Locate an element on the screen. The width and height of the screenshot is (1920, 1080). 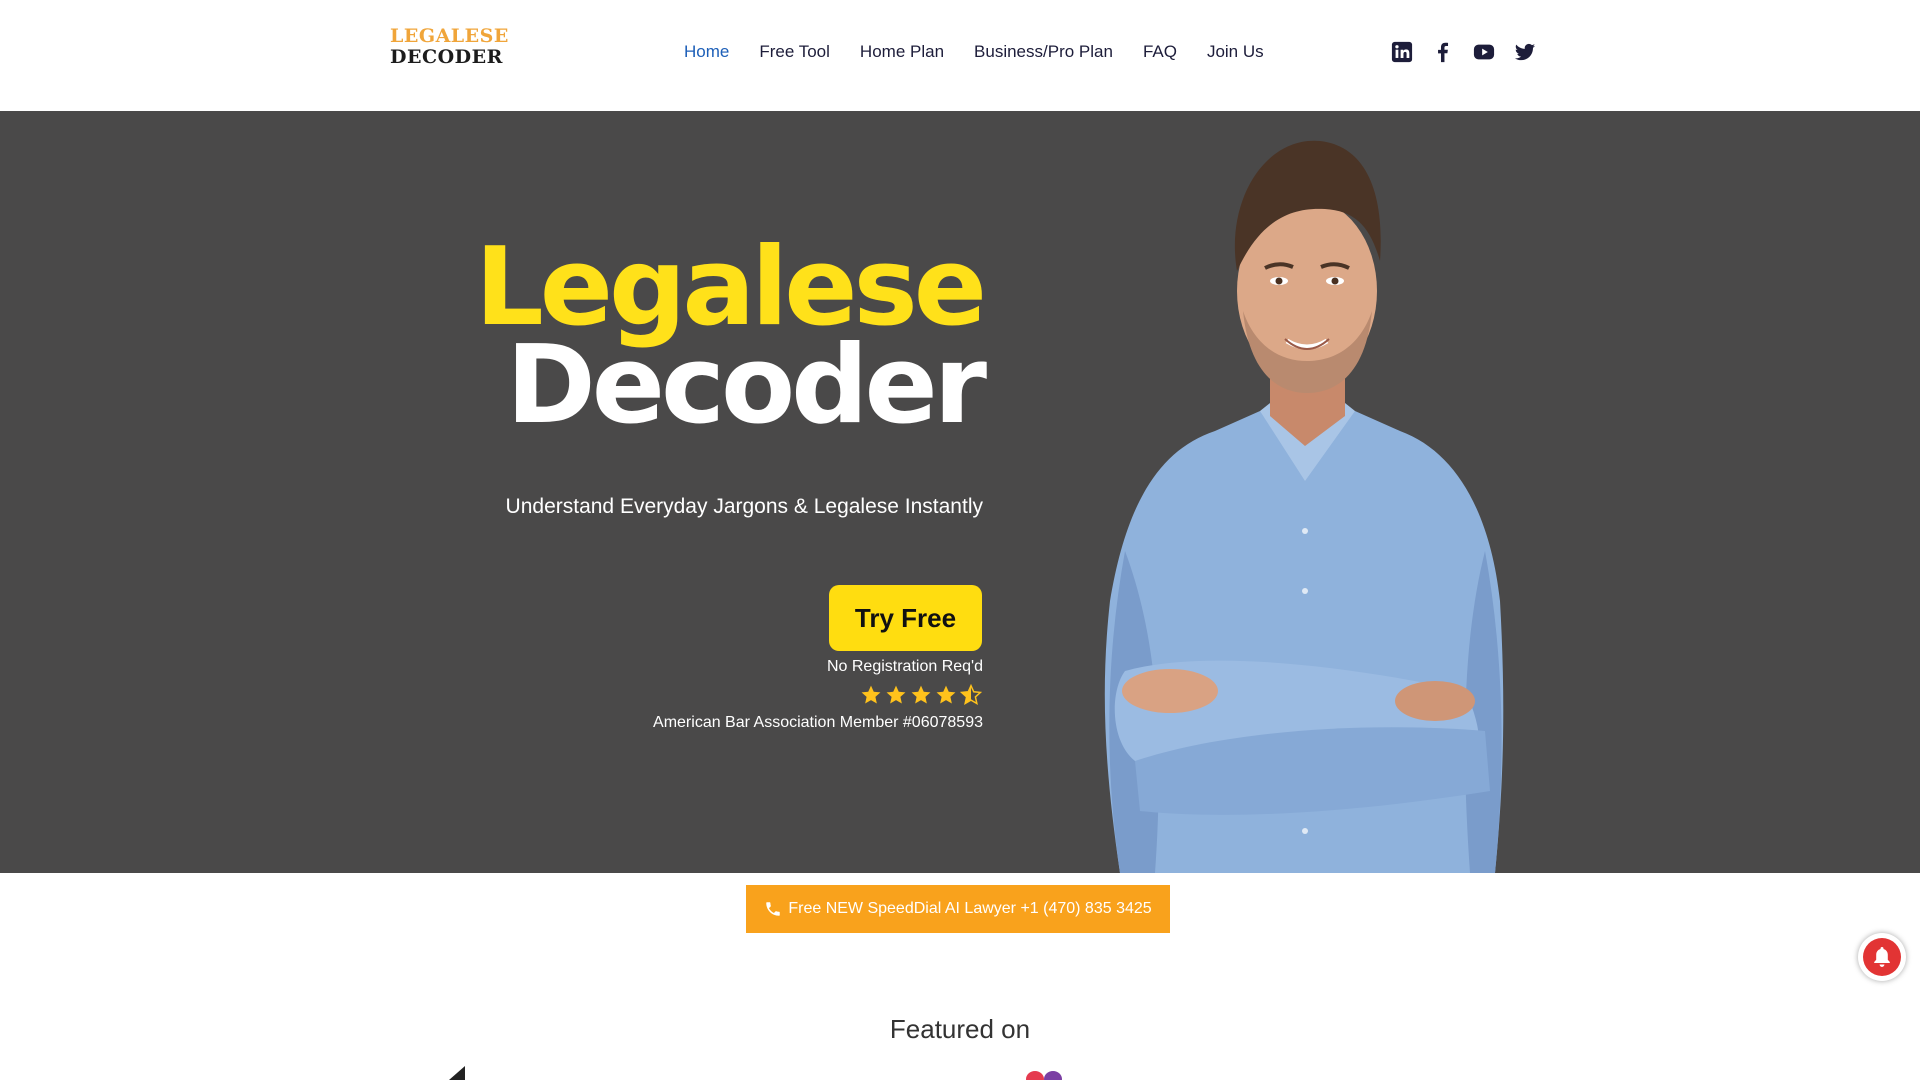
logo-line2: DECODER is located at coordinates (446, 57).